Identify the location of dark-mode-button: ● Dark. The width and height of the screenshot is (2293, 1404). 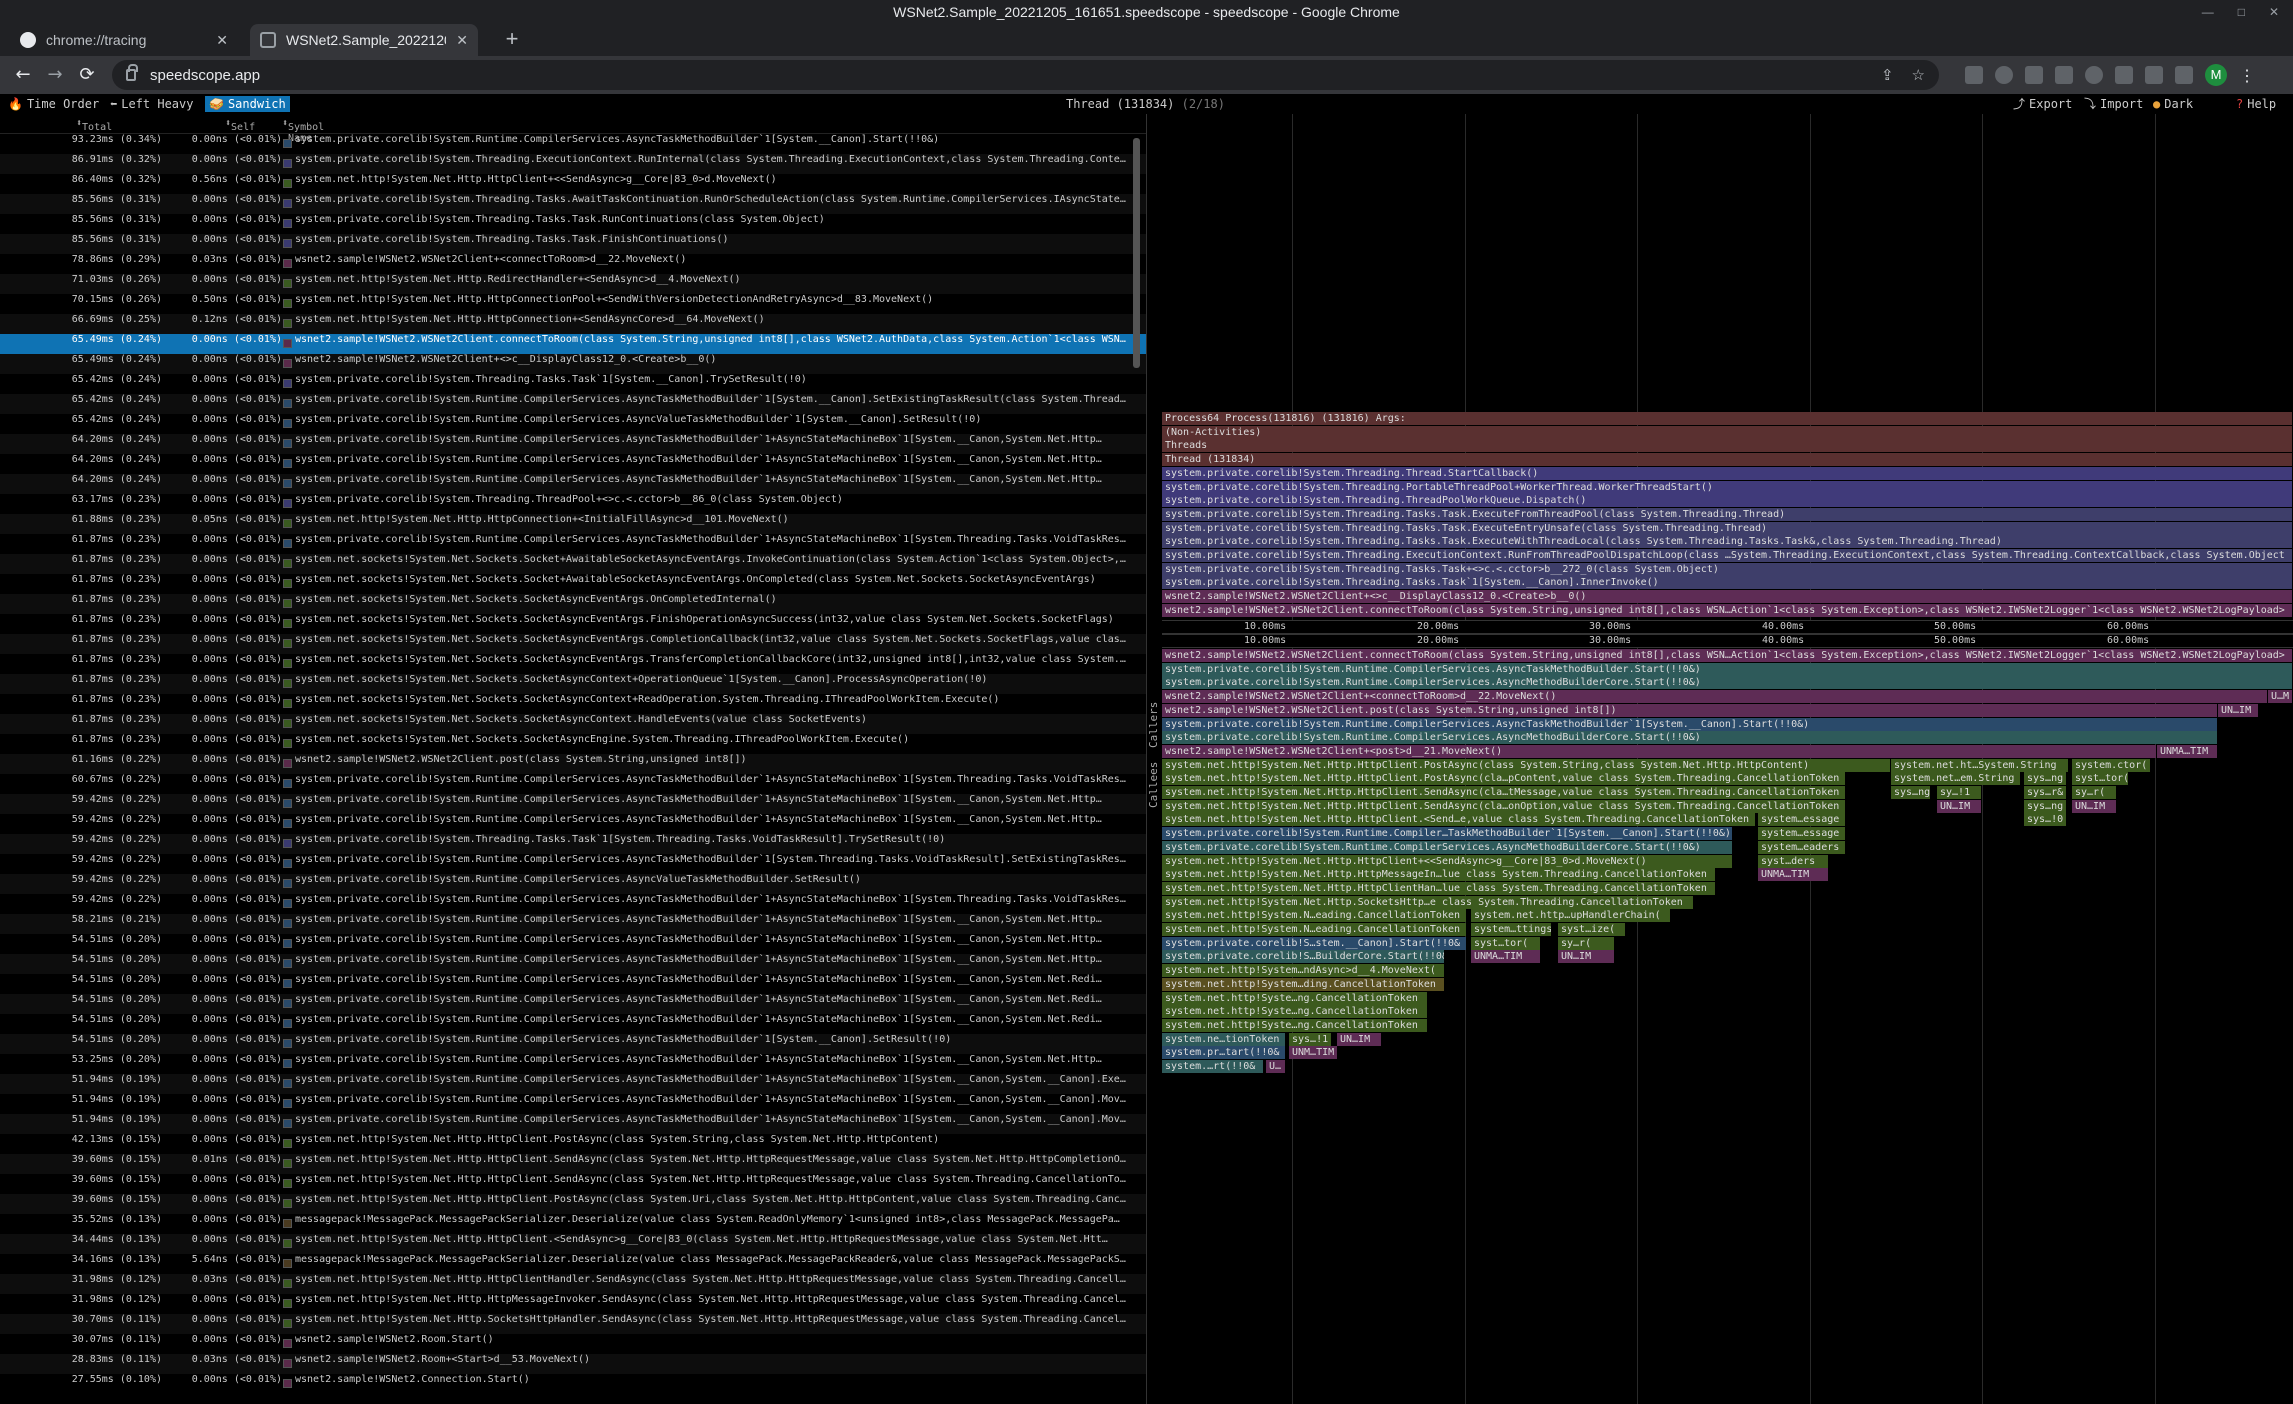
(2173, 104).